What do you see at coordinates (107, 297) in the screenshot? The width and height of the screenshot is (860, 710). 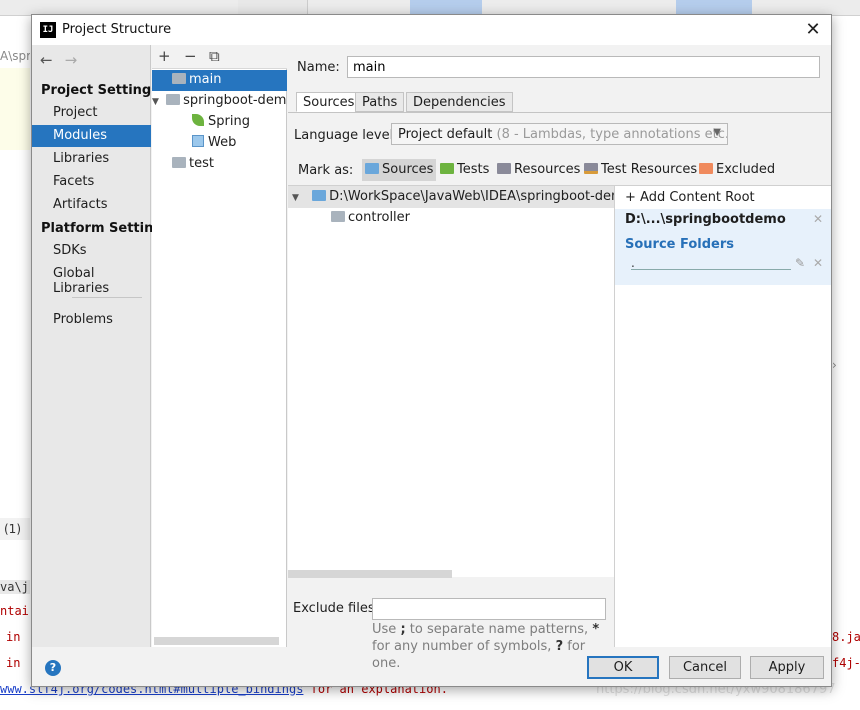 I see `nav-divider` at bounding box center [107, 297].